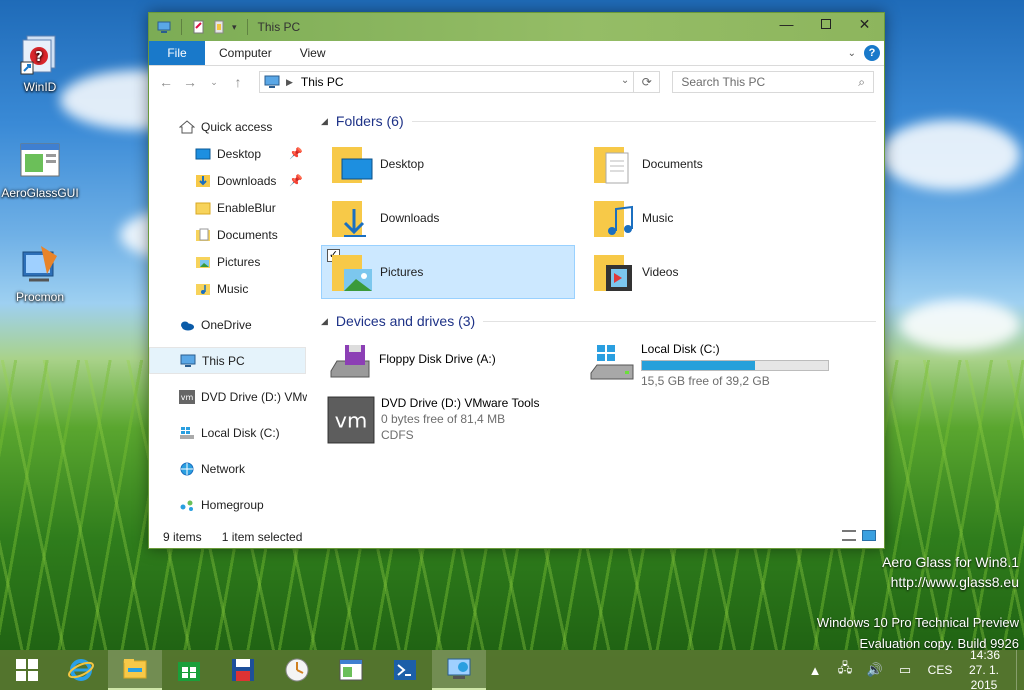 This screenshot has height=690, width=1024. Describe the element at coordinates (852, 53) in the screenshot. I see `expand-ribbon-icon: ⌄` at that location.